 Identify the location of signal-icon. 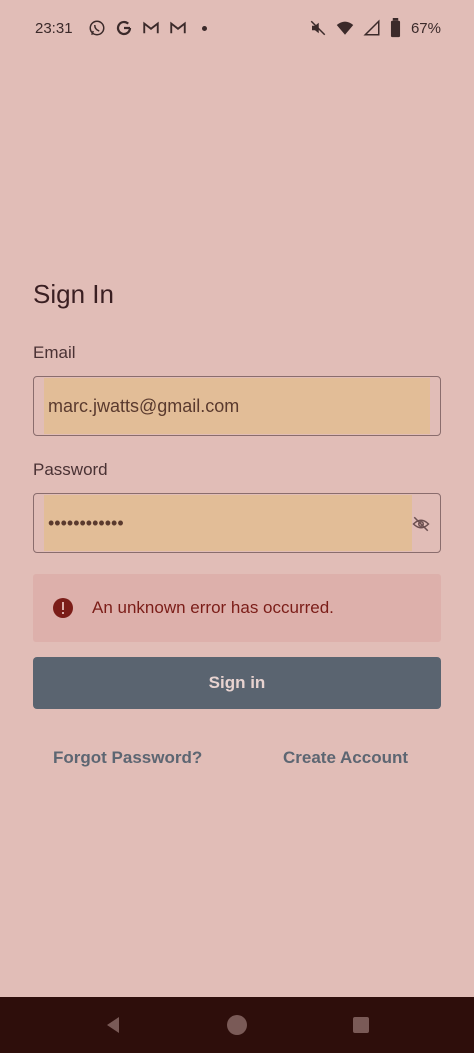
(372, 28).